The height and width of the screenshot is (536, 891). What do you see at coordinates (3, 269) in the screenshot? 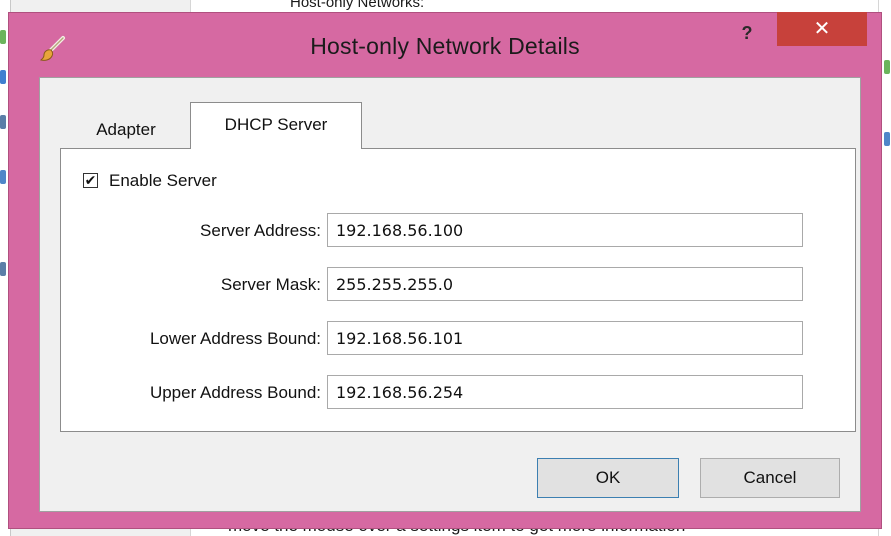
I see `background-folder-icon` at bounding box center [3, 269].